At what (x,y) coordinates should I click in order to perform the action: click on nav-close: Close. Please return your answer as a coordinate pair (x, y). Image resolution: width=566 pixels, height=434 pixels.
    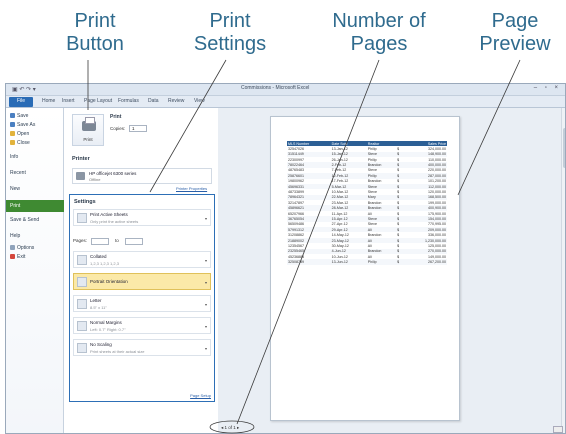
    Looking at the image, I should click on (20, 143).